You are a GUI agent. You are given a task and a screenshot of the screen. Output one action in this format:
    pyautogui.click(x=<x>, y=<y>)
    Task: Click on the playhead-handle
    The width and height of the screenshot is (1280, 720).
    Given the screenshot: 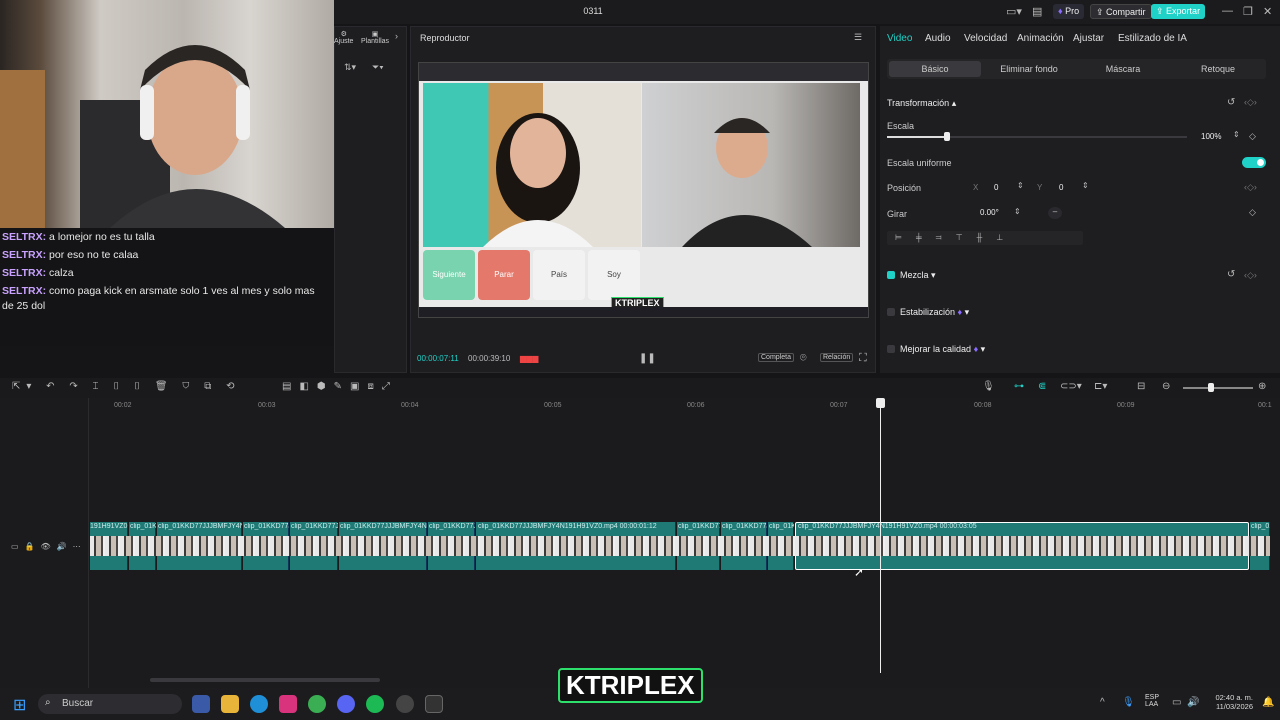 What is the action you would take?
    pyautogui.click(x=880, y=403)
    